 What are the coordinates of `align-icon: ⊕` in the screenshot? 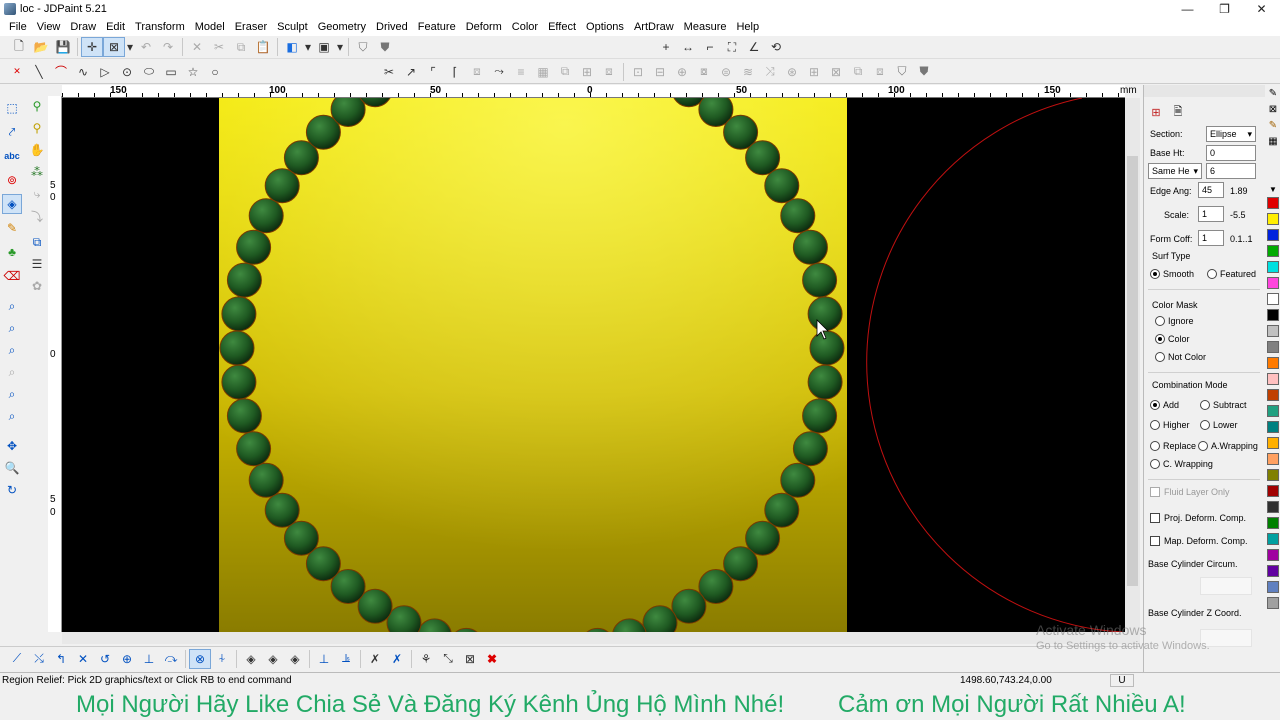 It's located at (682, 72).